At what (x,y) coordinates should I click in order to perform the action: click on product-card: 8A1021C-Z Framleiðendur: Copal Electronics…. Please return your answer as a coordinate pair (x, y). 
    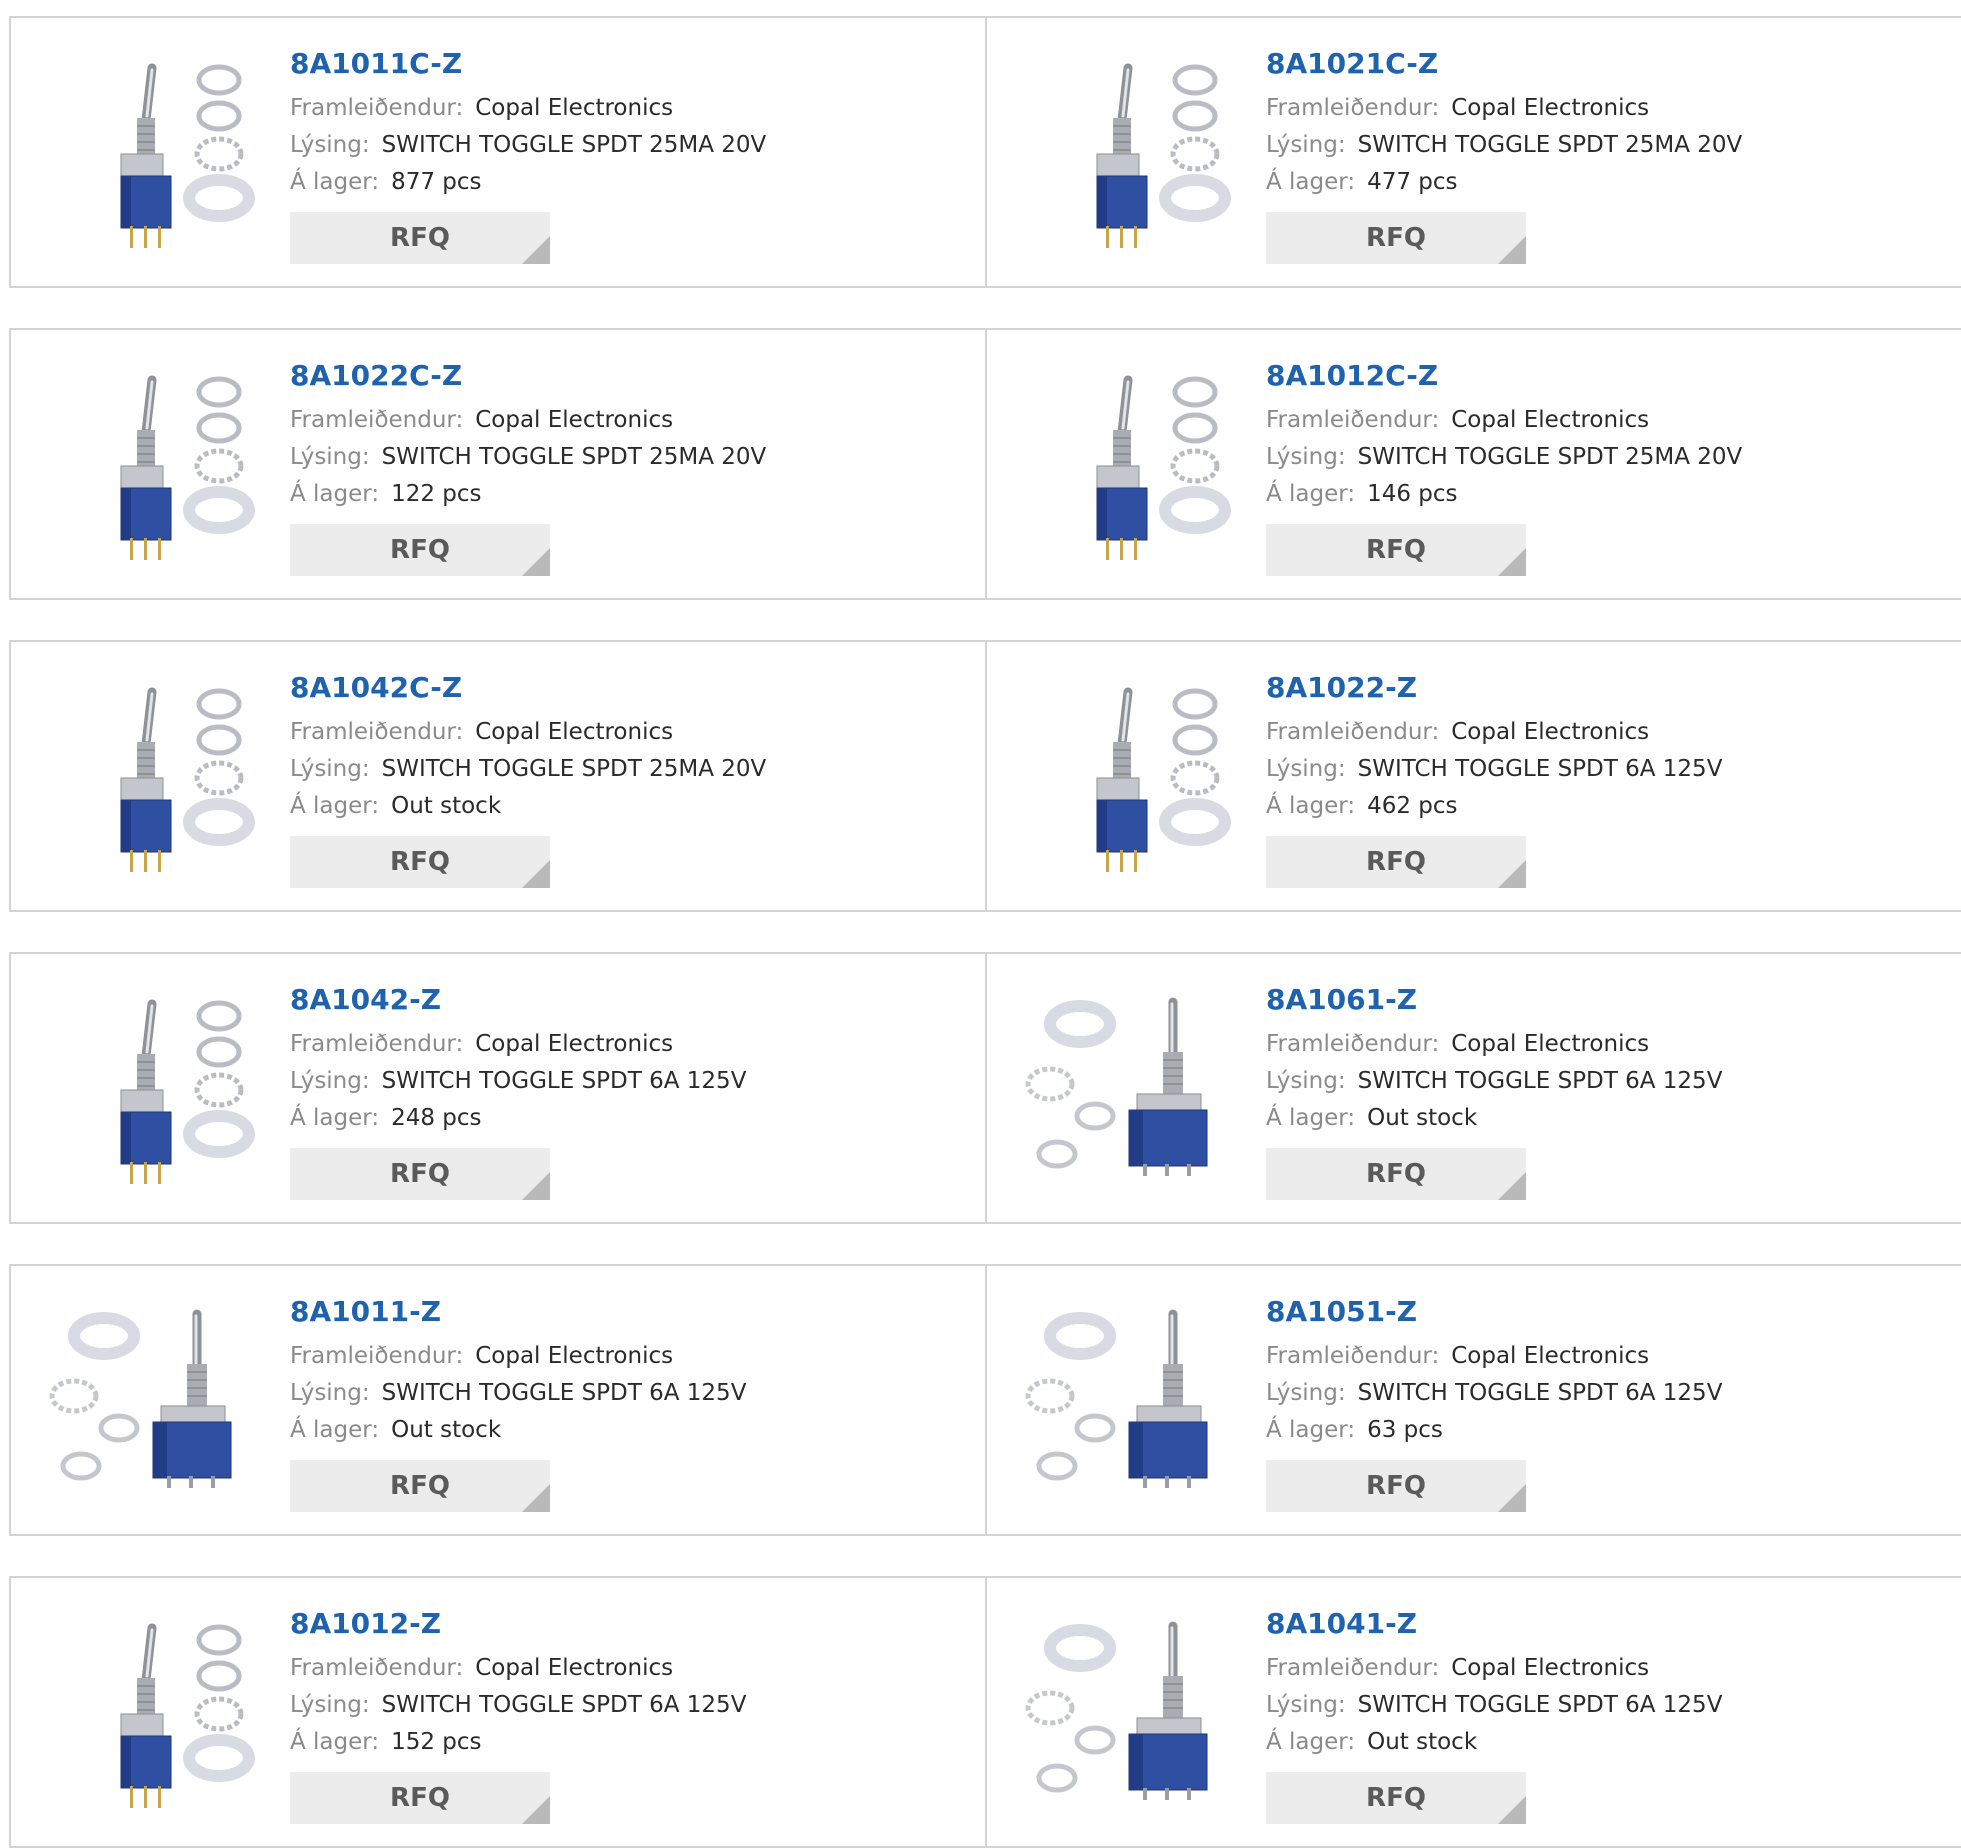
    Looking at the image, I should click on (1474, 152).